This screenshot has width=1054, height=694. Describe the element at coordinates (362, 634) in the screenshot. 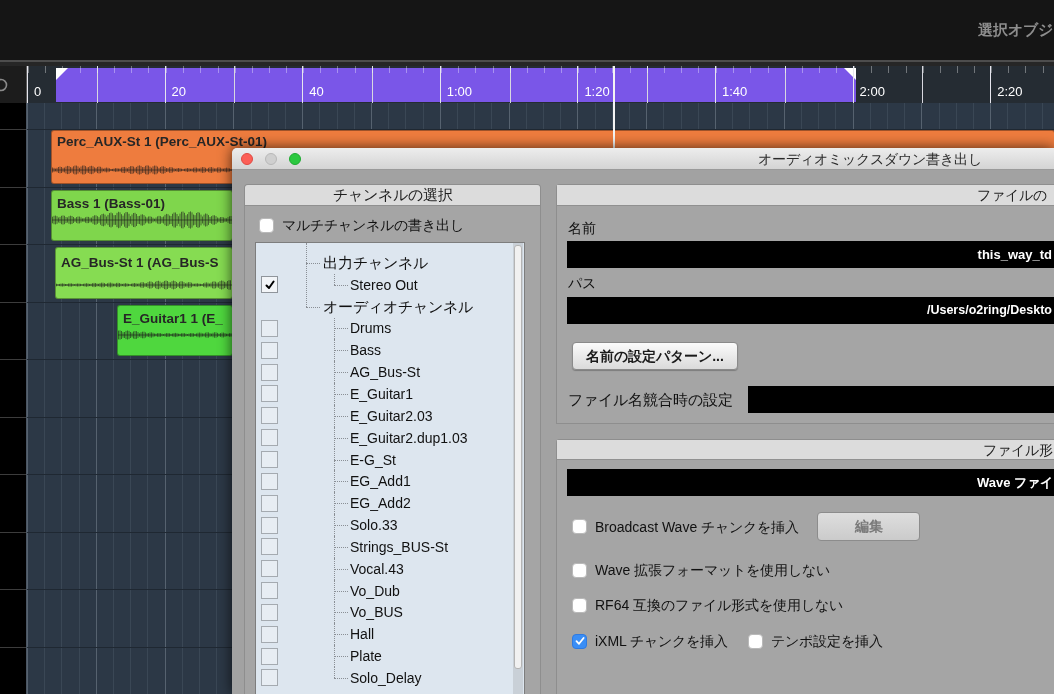

I see `tree-item: Hall` at that location.